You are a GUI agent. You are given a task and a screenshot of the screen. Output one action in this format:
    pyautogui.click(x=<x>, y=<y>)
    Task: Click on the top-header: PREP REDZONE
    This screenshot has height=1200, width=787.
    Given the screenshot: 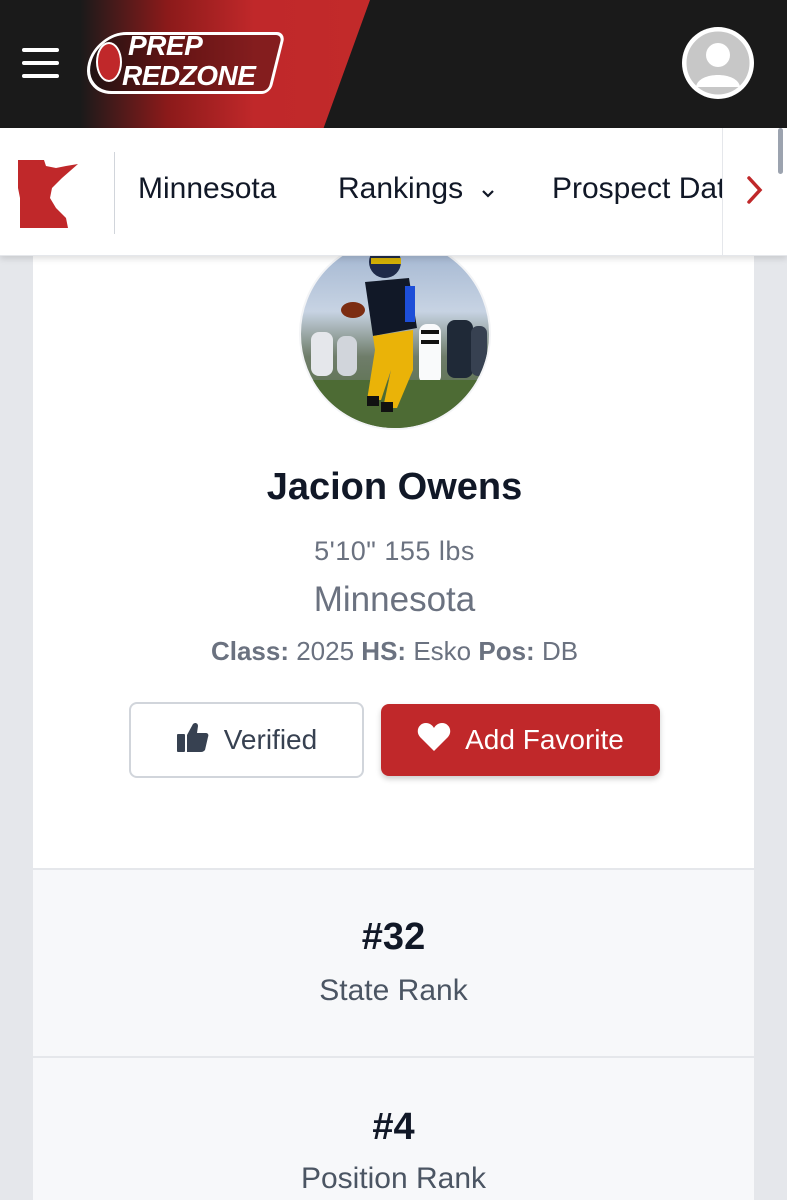 What is the action you would take?
    pyautogui.click(x=393, y=64)
    